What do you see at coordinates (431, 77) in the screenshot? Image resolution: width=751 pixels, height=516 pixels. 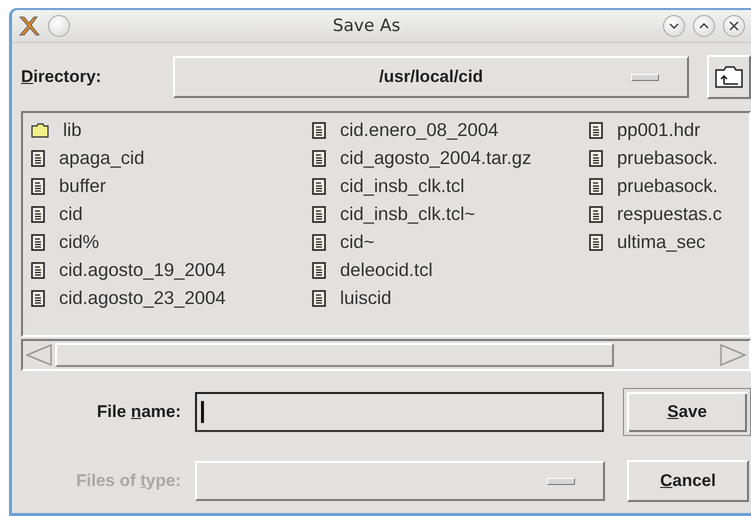 I see `directory-dropdown: /usr/local/cid` at bounding box center [431, 77].